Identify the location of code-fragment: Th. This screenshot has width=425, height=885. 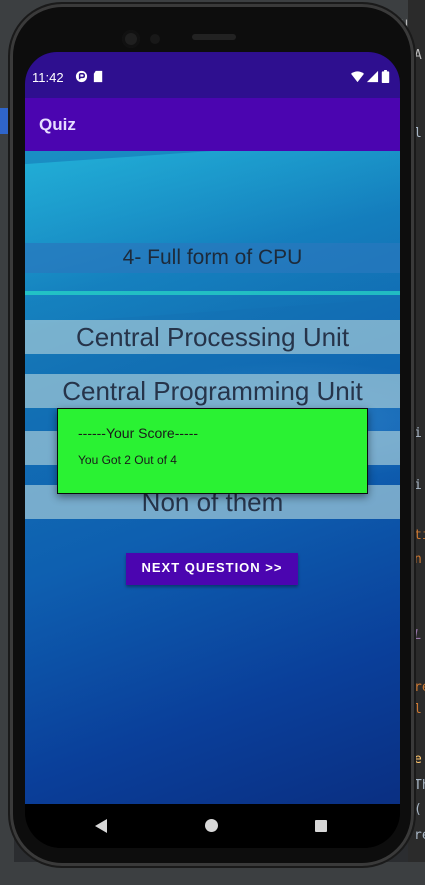
(419, 785).